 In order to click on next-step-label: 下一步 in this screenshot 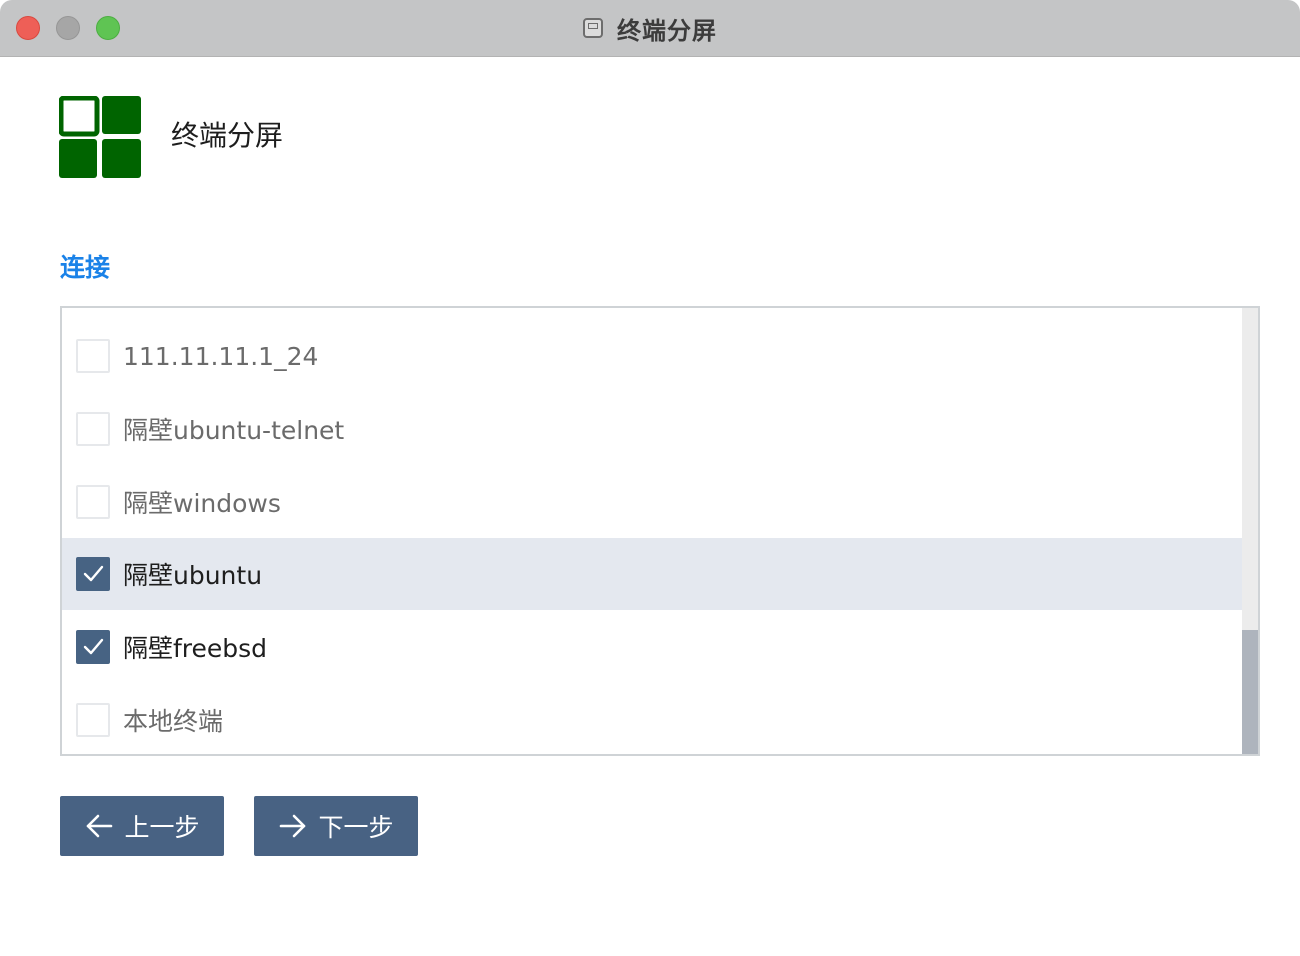, I will do `click(356, 827)`.